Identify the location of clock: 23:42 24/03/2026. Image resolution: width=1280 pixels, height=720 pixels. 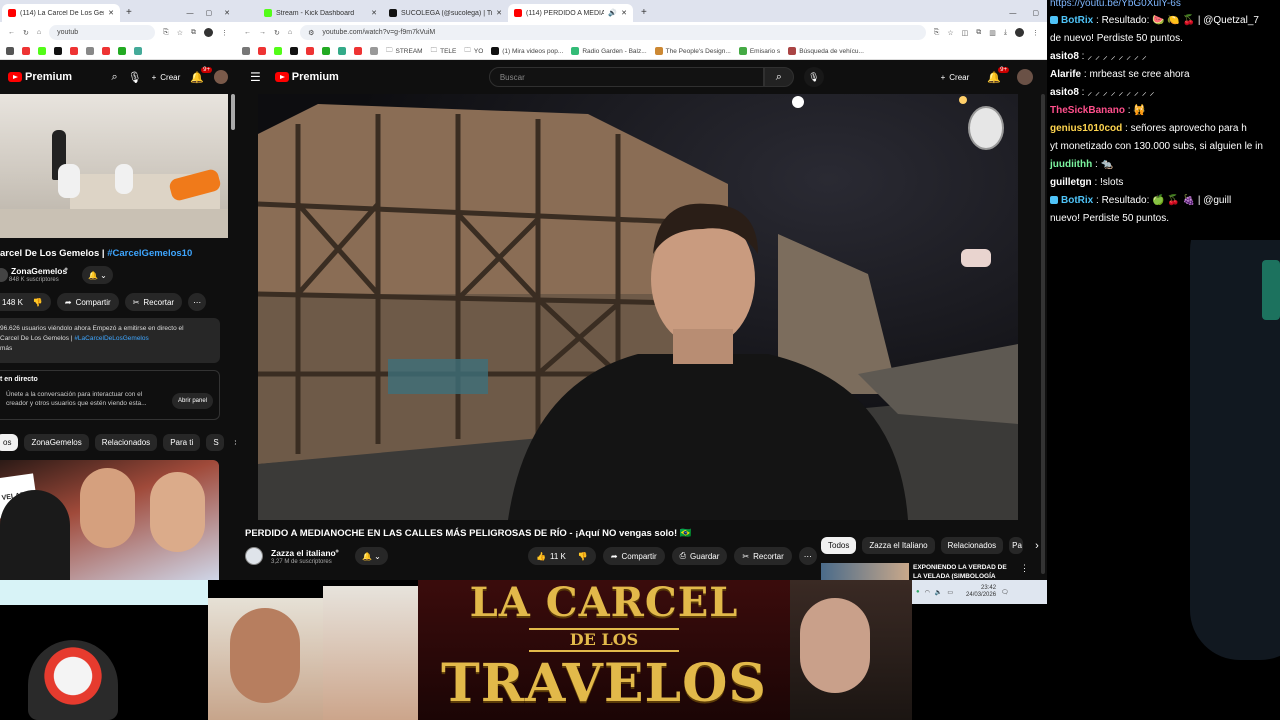
(981, 592).